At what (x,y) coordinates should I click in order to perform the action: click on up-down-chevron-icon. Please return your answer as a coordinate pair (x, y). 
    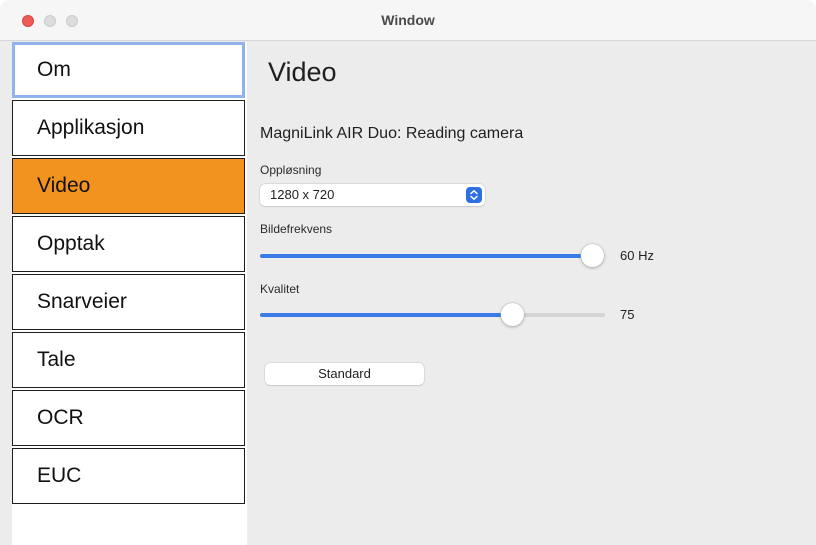
    Looking at the image, I should click on (474, 195).